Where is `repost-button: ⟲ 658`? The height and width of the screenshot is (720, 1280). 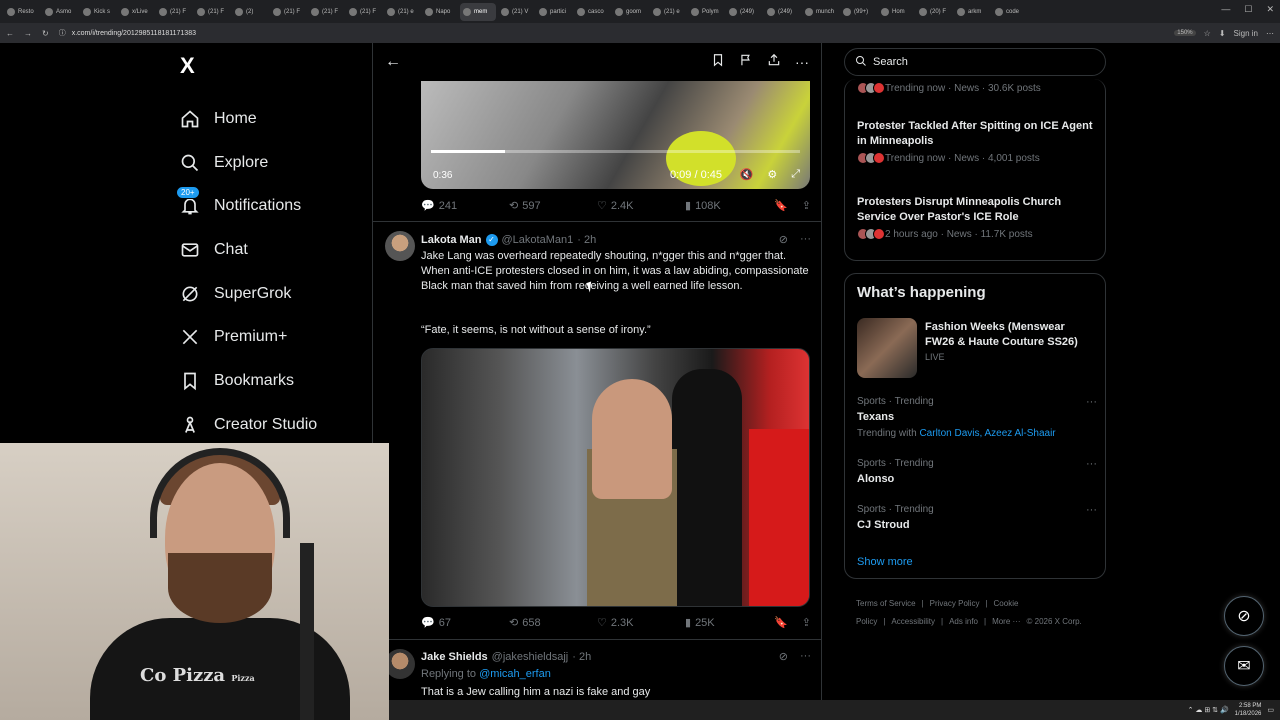
repost-button: ⟲ 658 is located at coordinates (553, 623).